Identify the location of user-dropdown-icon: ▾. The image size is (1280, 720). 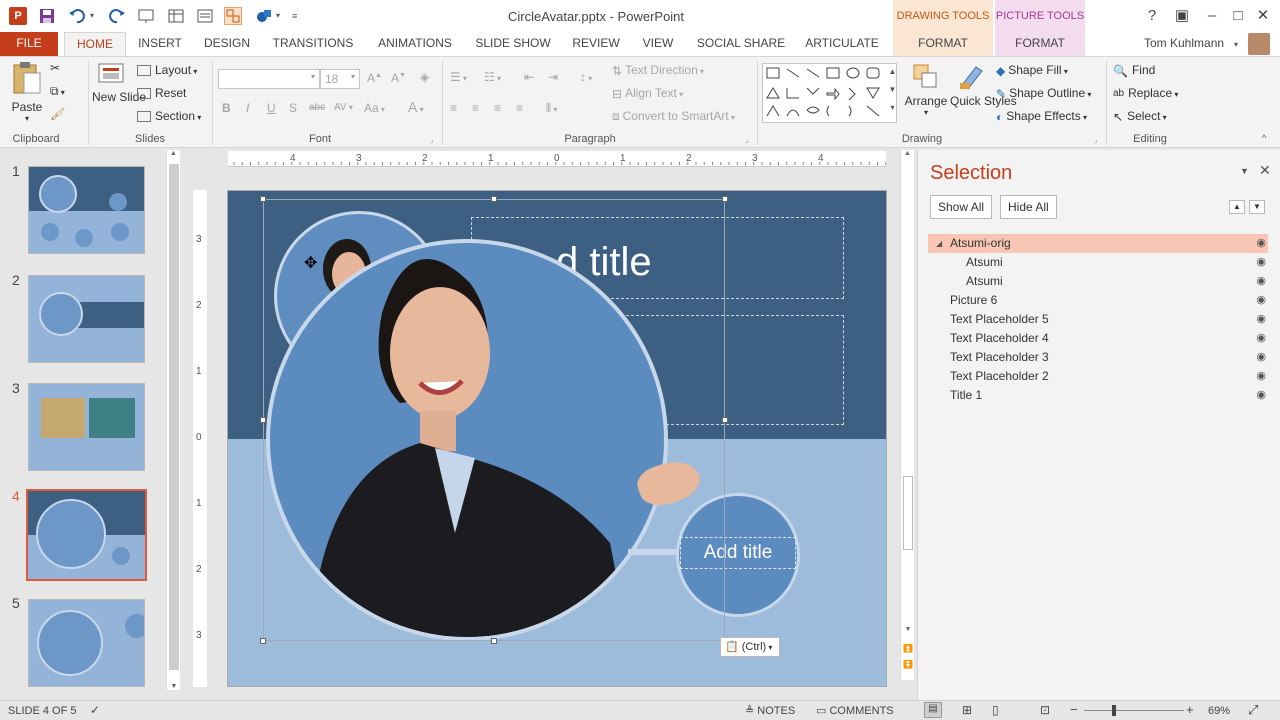
(1236, 44).